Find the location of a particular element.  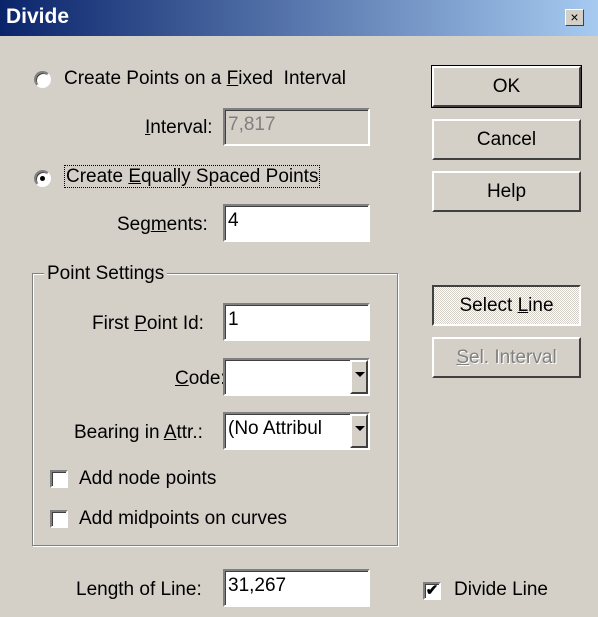

code-label: Code: is located at coordinates (200, 378).